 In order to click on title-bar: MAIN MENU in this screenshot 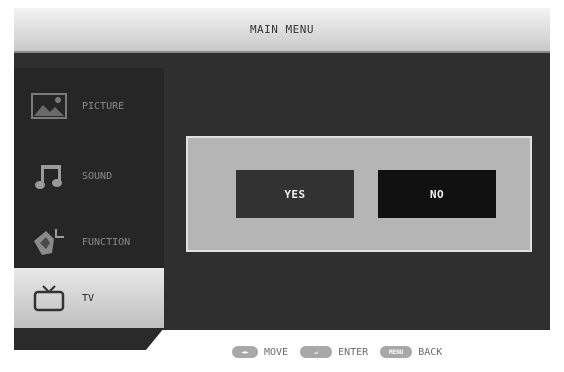, I will do `click(282, 30)`.